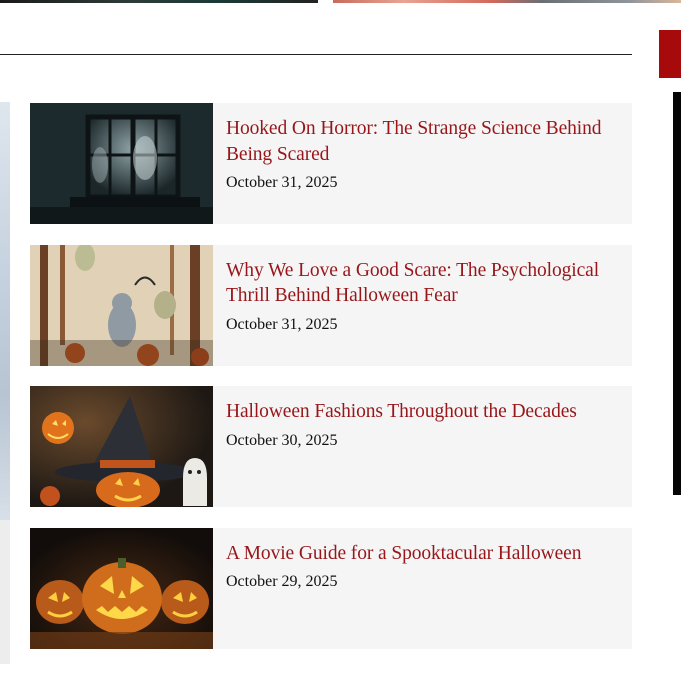 The width and height of the screenshot is (681, 681). Describe the element at coordinates (282, 581) in the screenshot. I see `article-date: October 29, 2025` at that location.